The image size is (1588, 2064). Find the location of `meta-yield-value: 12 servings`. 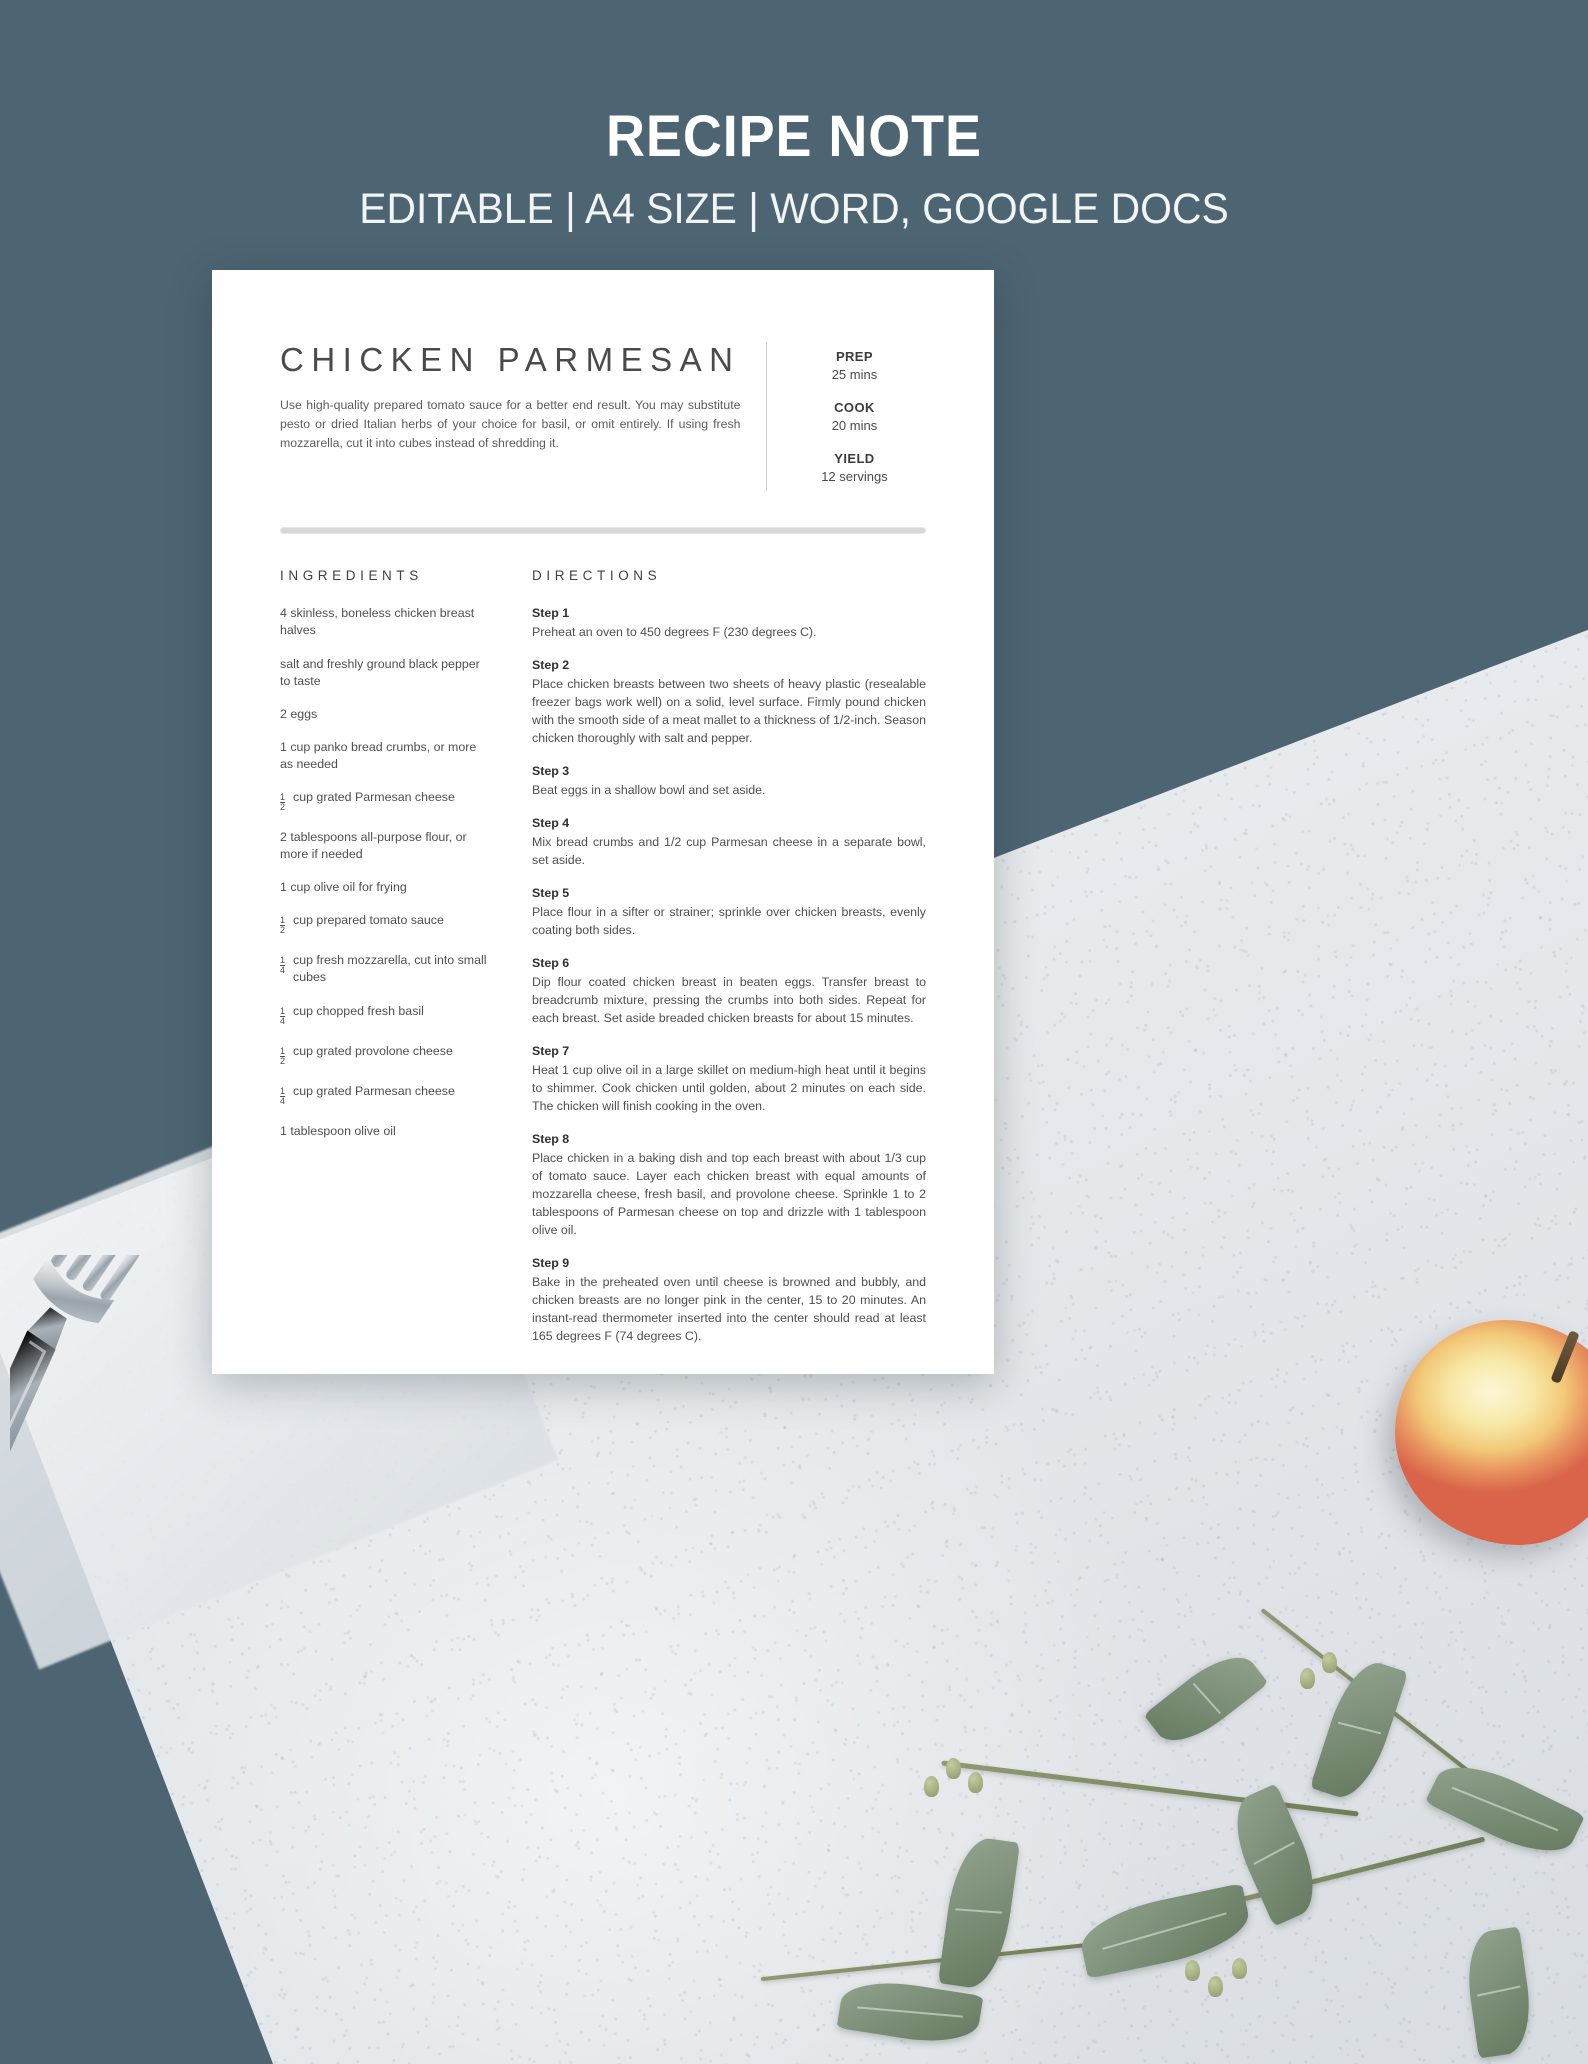

meta-yield-value: 12 servings is located at coordinates (854, 476).